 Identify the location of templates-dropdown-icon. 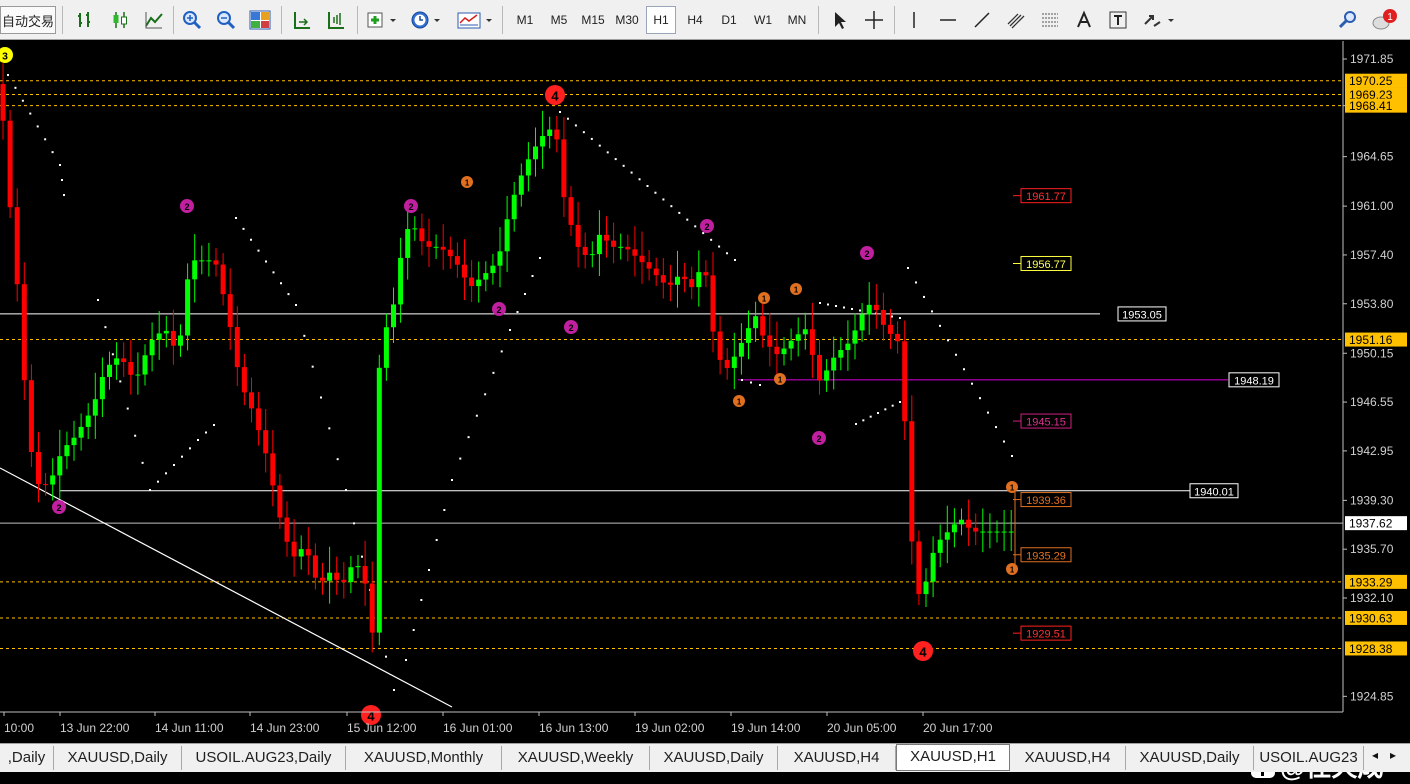
(475, 20).